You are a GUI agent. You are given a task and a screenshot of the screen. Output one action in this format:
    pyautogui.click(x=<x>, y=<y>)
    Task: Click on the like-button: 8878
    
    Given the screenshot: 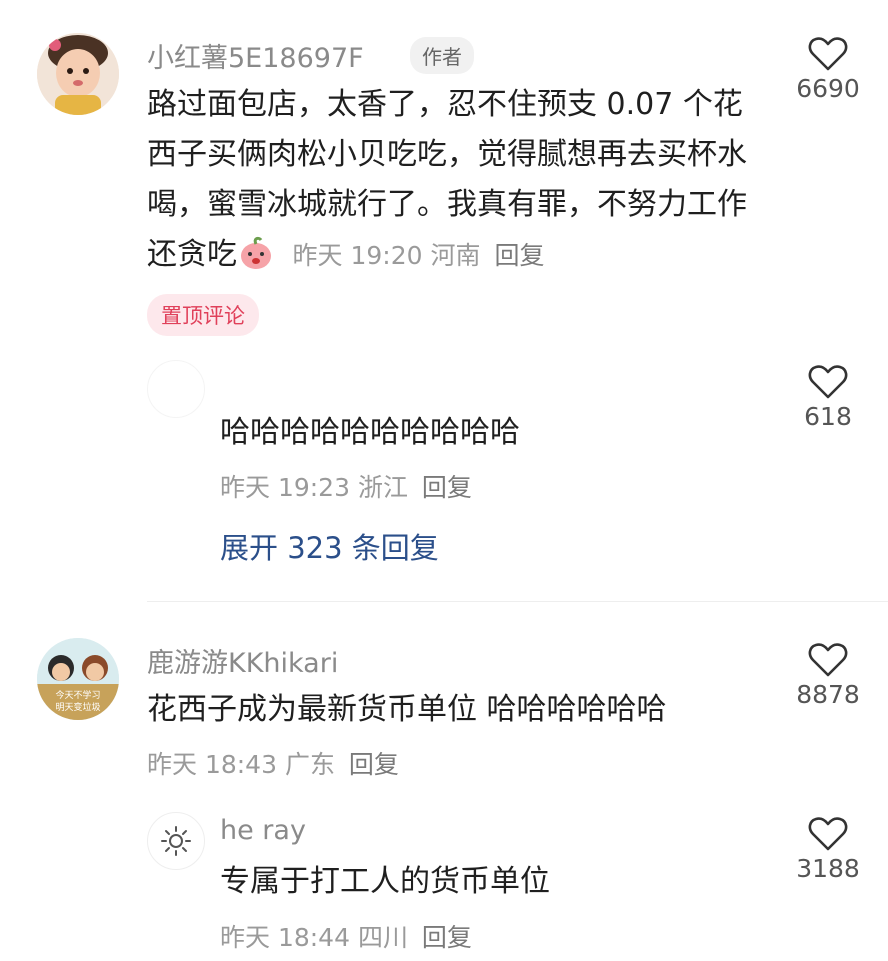 What is the action you would take?
    pyautogui.click(x=828, y=675)
    